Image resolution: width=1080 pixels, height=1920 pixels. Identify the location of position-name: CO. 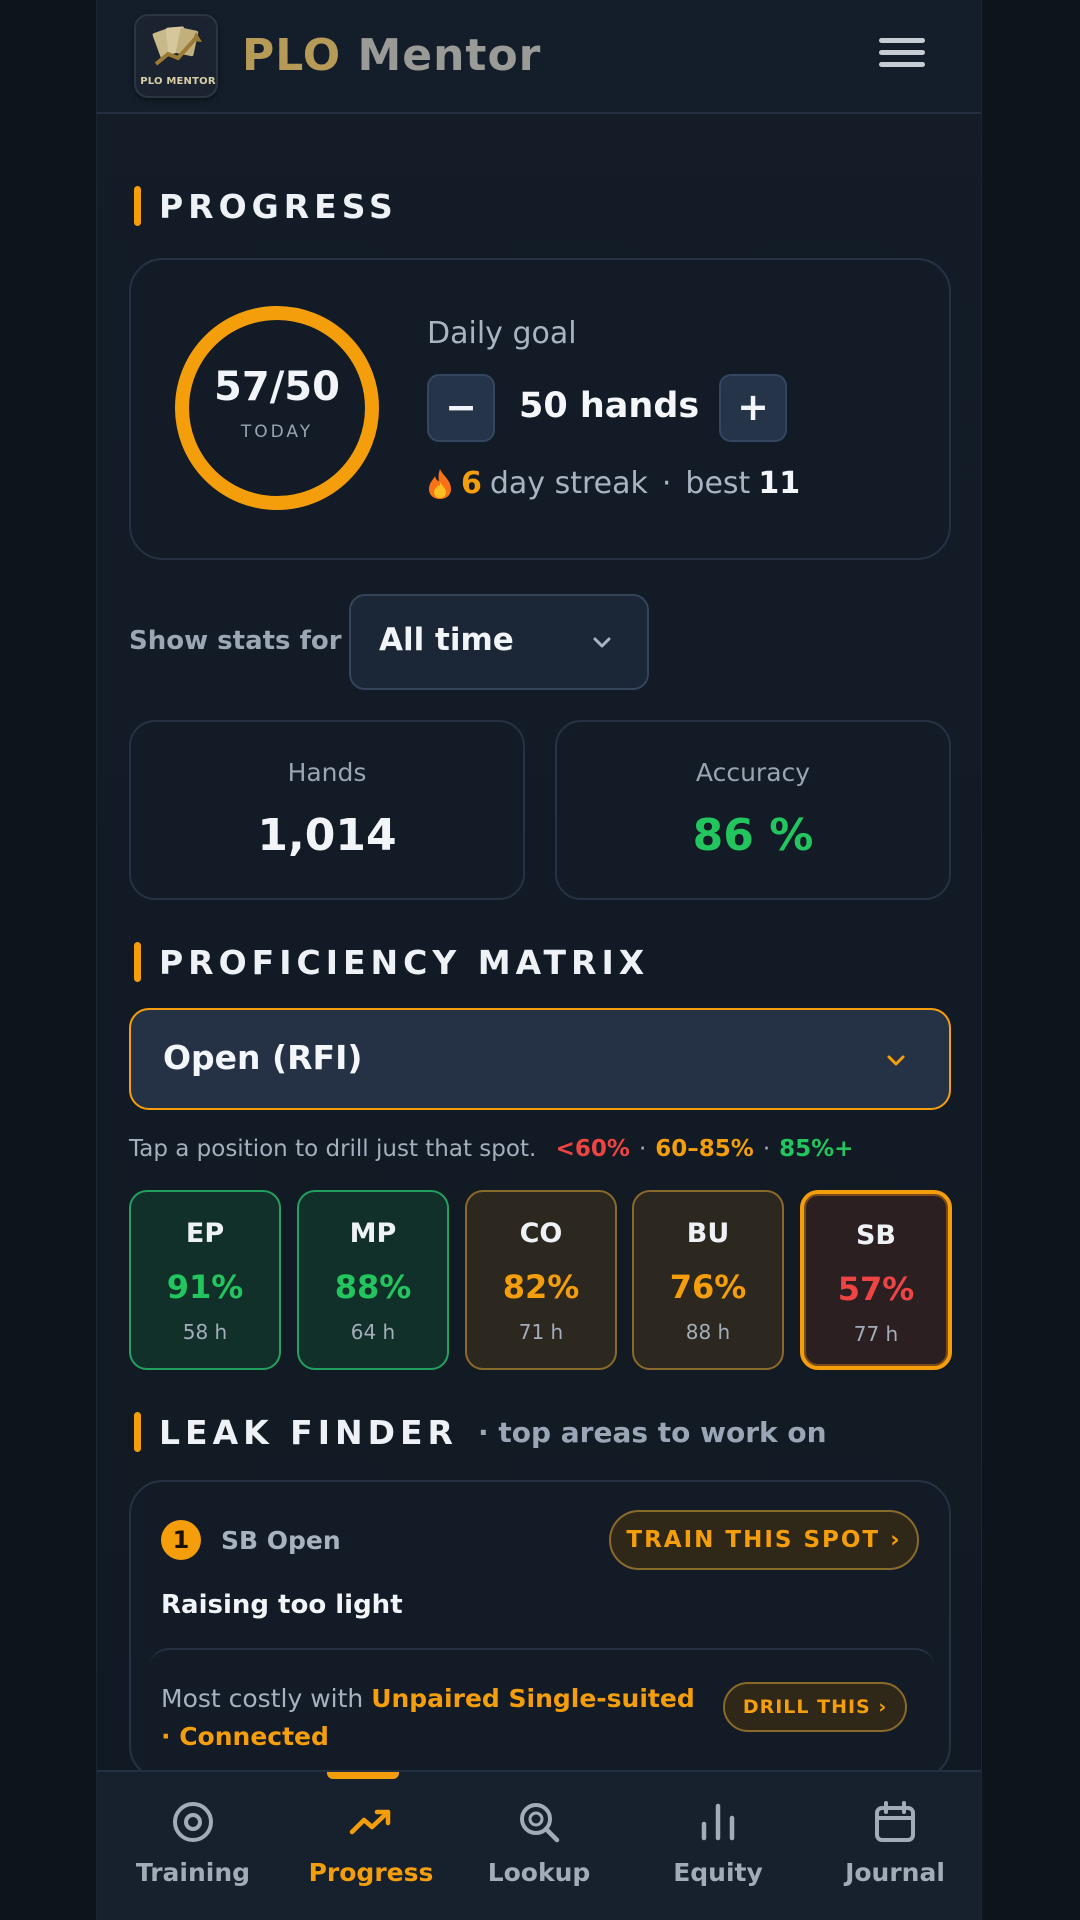
(541, 1233).